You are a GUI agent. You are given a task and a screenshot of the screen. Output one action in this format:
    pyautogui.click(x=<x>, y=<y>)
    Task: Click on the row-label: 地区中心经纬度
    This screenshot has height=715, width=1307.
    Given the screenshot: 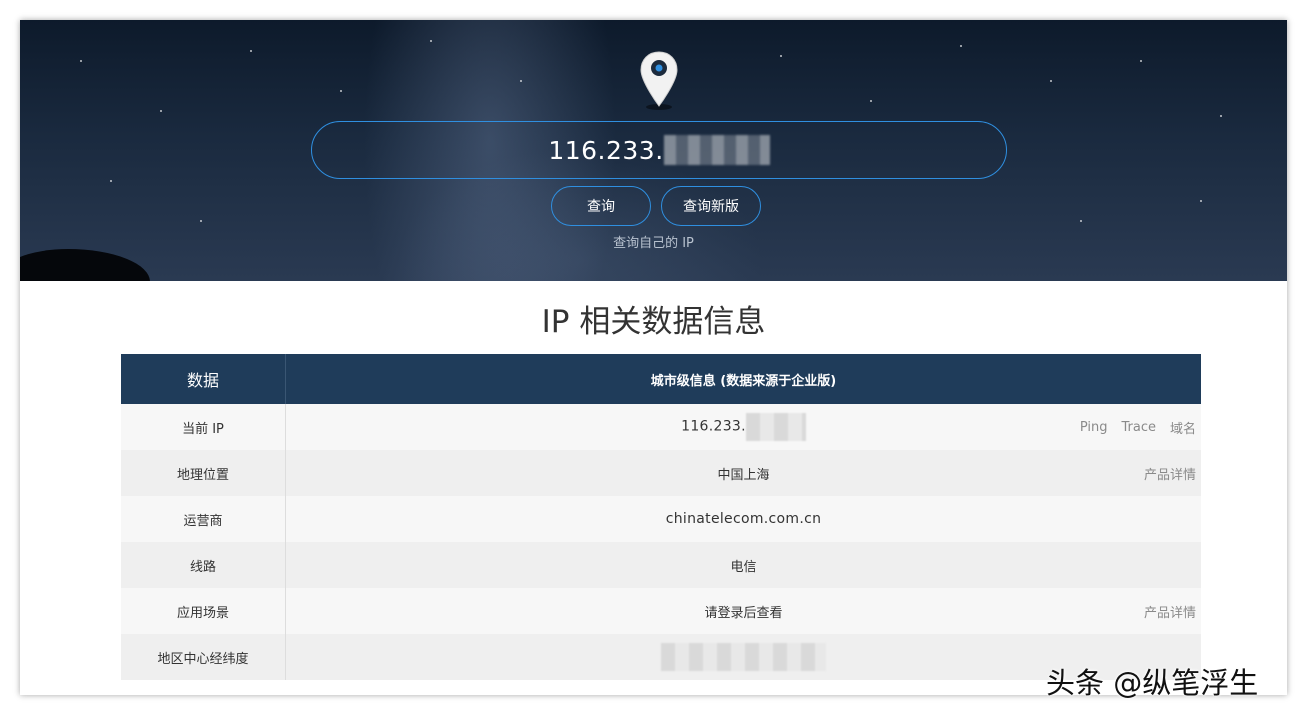 What is the action you would take?
    pyautogui.click(x=203, y=657)
    